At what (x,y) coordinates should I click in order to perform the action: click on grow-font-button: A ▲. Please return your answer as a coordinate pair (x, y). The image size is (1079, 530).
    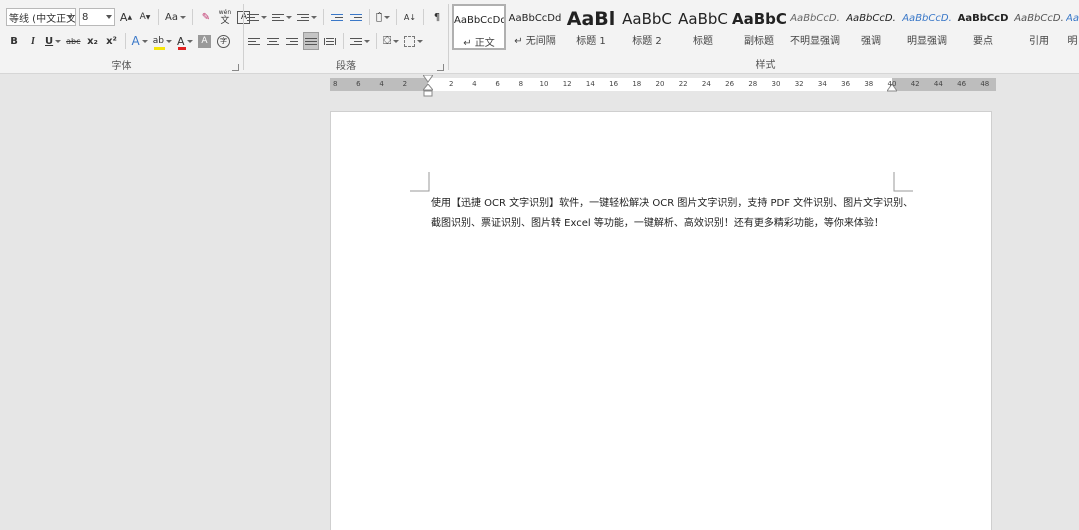
    Looking at the image, I should click on (126, 17).